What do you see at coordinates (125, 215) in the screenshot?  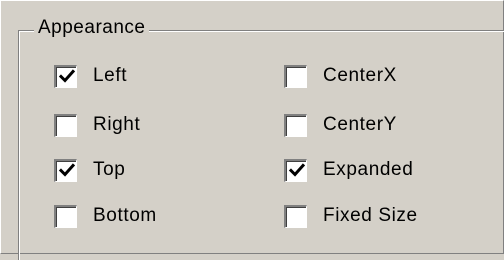 I see `checkbox-bottom-label: Bottom` at bounding box center [125, 215].